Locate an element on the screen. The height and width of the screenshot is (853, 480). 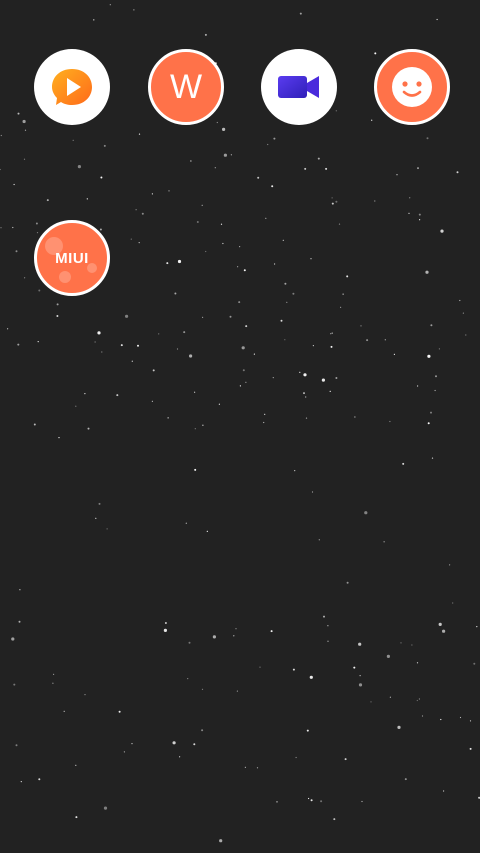
video-camera-icon is located at coordinates (298, 87).